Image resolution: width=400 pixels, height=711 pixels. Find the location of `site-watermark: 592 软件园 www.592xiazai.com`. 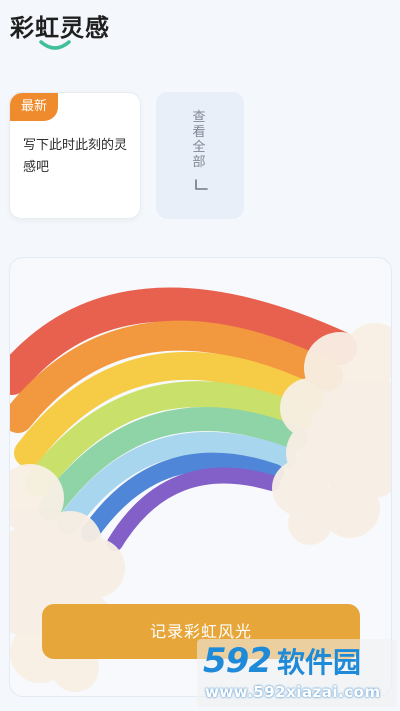

site-watermark: 592 软件园 www.592xiazai.com is located at coordinates (297, 673).